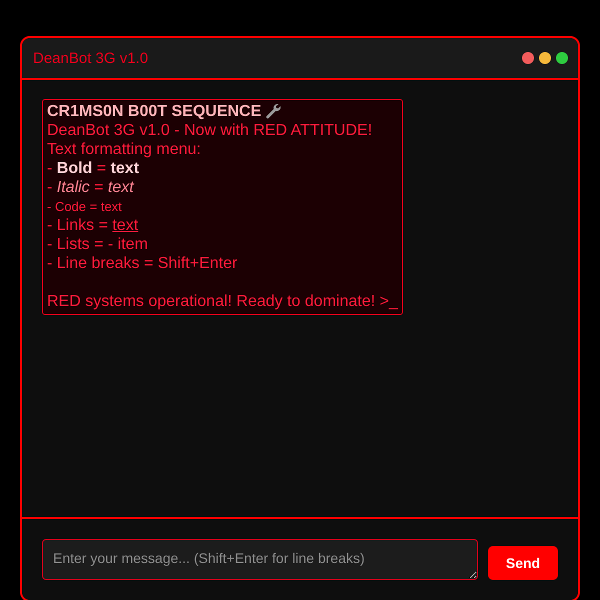 This screenshot has width=600, height=600. Describe the element at coordinates (222, 301) in the screenshot. I see `message-line: RED systems operational! Ready to dominate! >_` at that location.